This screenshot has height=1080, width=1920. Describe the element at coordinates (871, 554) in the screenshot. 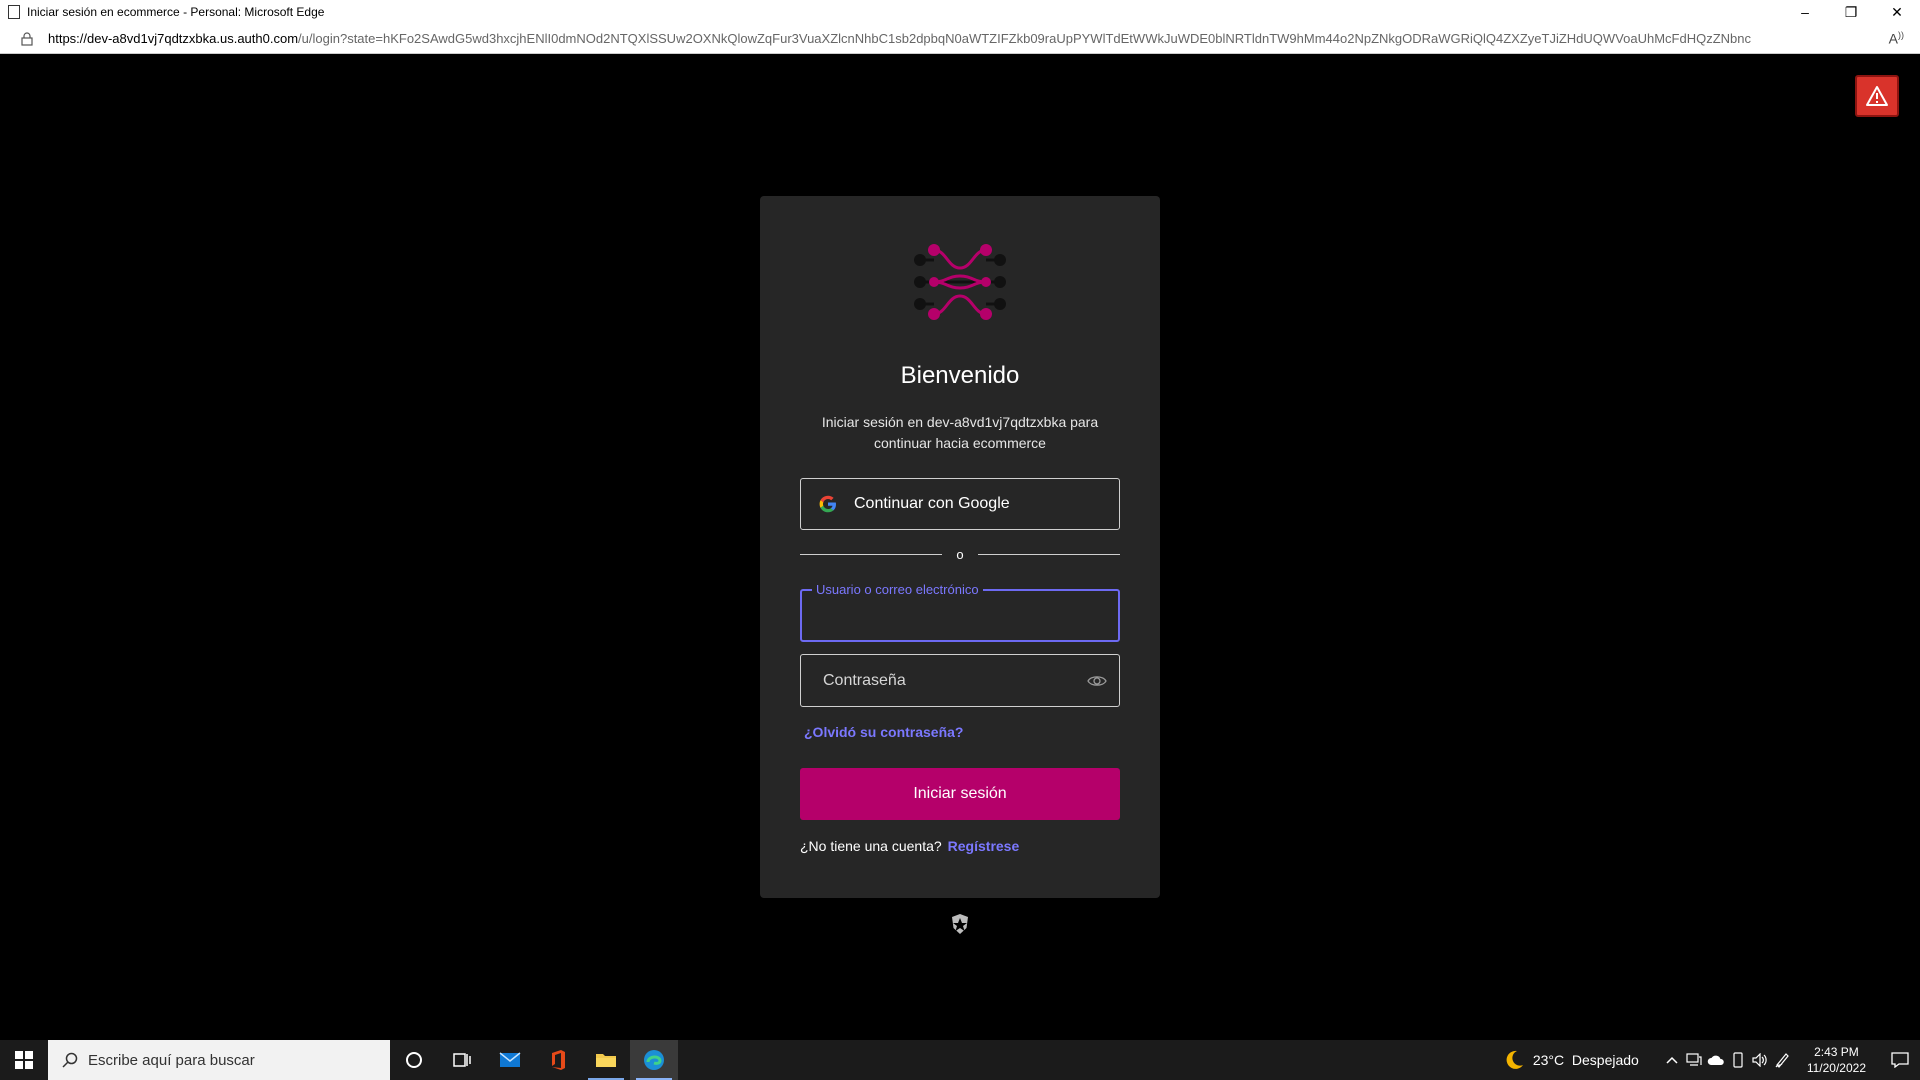

I see `divider-line-left` at that location.